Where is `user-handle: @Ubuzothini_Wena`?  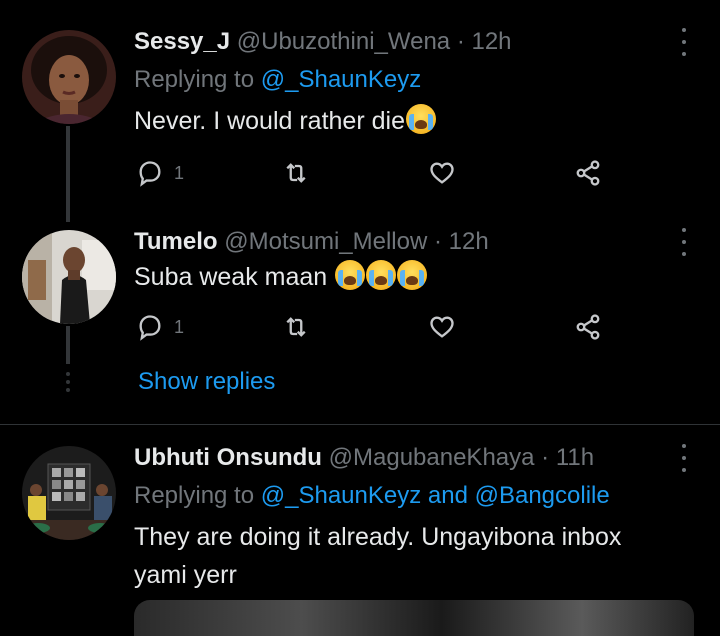
user-handle: @Ubuzothini_Wena is located at coordinates (343, 41).